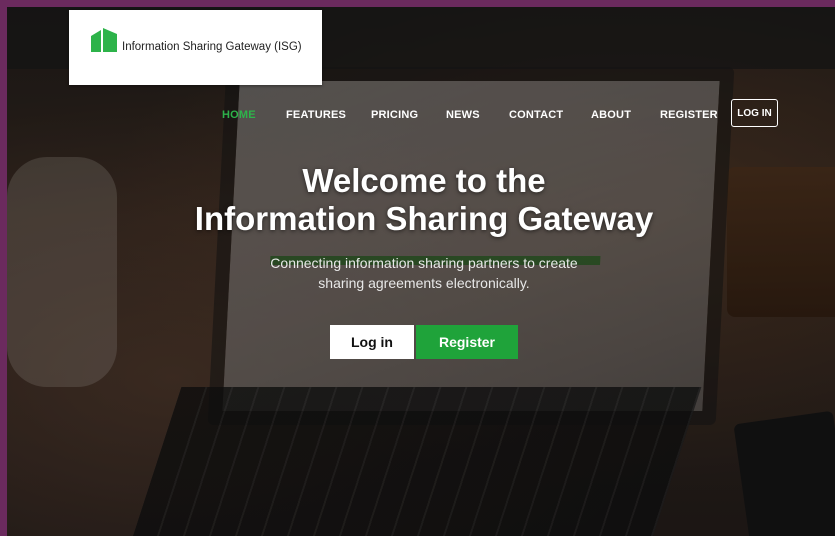  What do you see at coordinates (316, 115) in the screenshot?
I see `nav-features: FEATURES` at bounding box center [316, 115].